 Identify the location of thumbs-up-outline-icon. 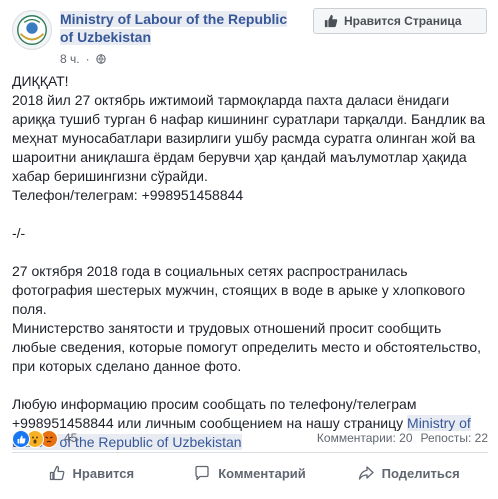
(56, 473).